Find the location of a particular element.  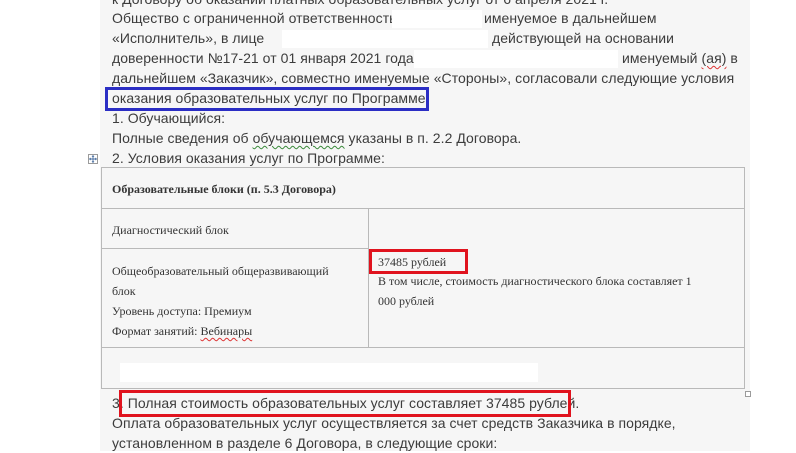

table-cell: Общеобразовательный общеразвивающий is located at coordinates (220, 271).